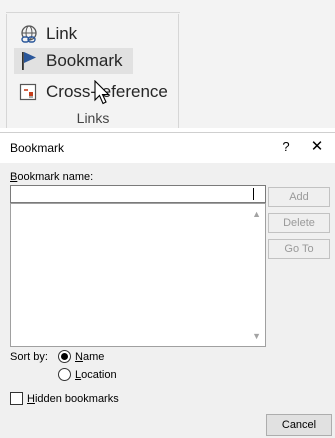 Image resolution: width=335 pixels, height=438 pixels. I want to click on text-caret, so click(253, 194).